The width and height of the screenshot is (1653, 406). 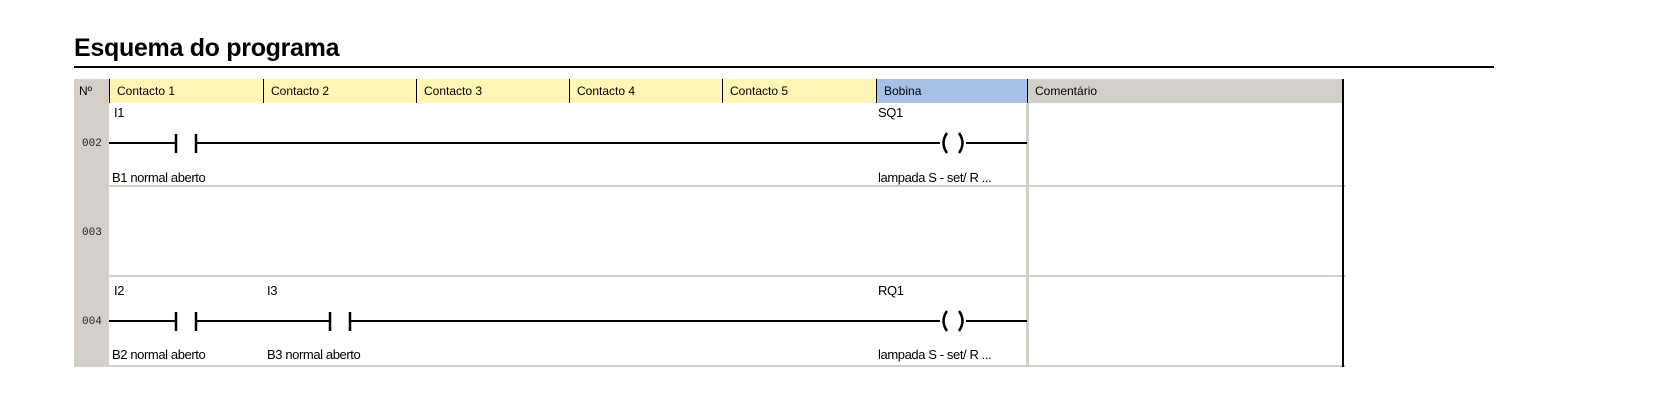 What do you see at coordinates (119, 290) in the screenshot?
I see `contact-1-address: I2` at bounding box center [119, 290].